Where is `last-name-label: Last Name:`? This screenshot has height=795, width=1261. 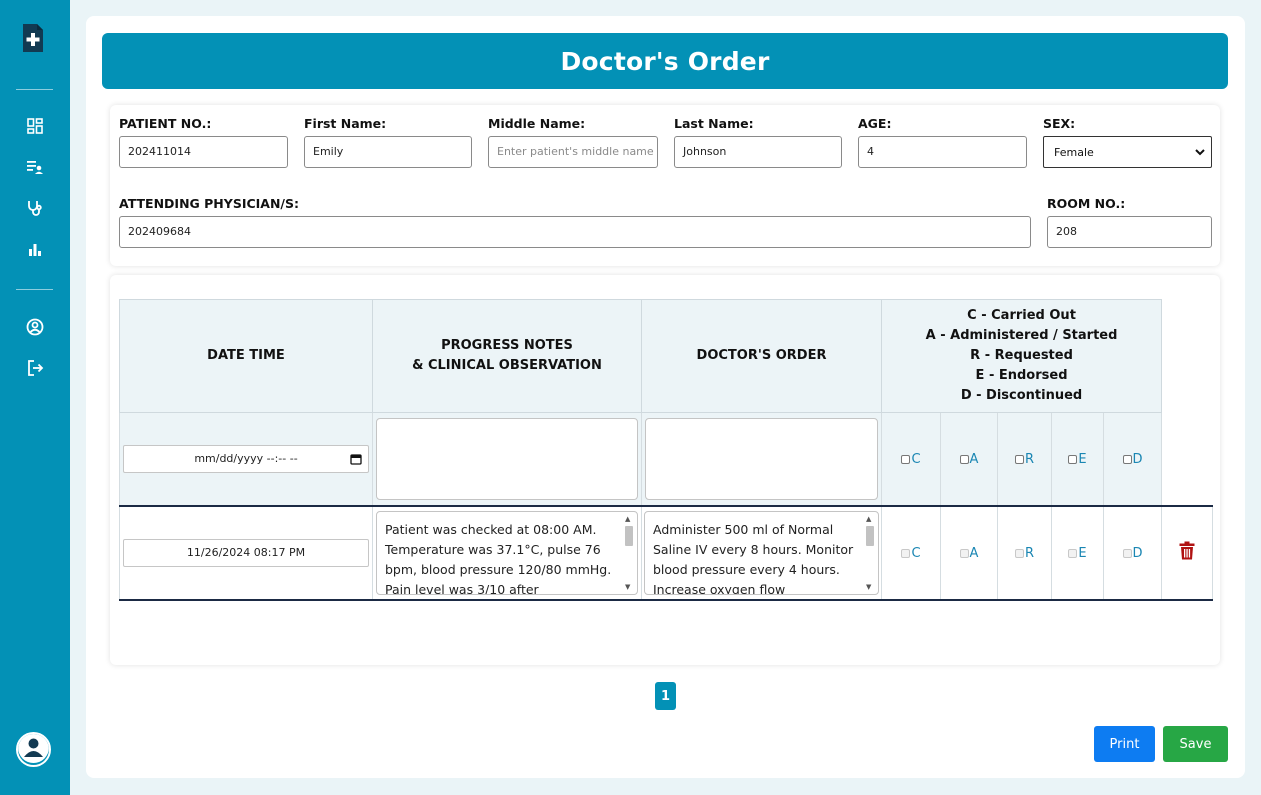 last-name-label: Last Name: is located at coordinates (714, 123).